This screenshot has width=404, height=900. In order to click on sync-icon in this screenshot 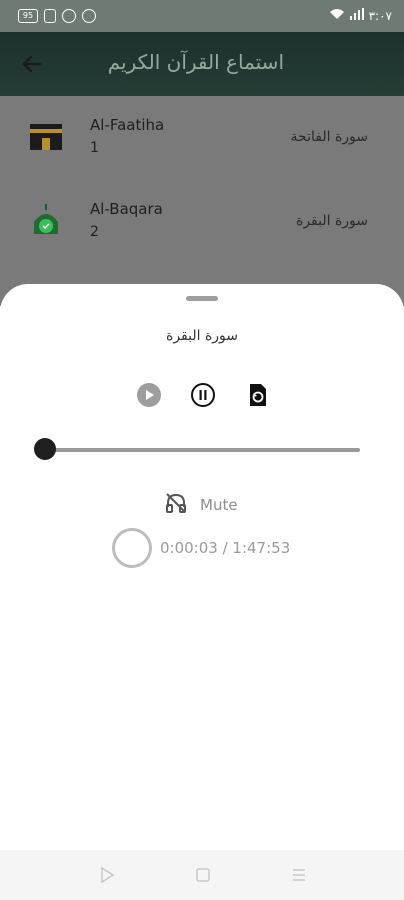, I will do `click(89, 16)`.